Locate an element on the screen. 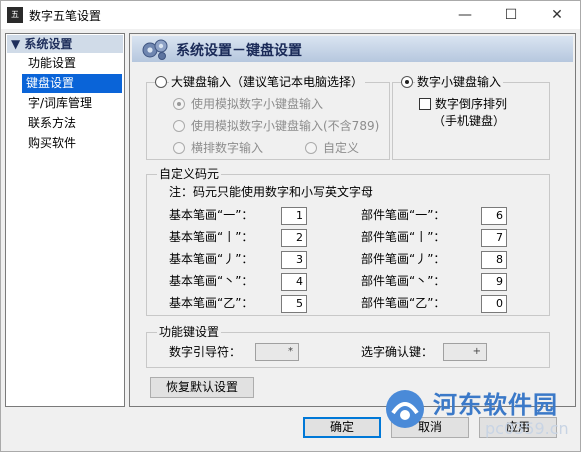  simulated-numpad-label: 使用模拟数字小键盘输入 is located at coordinates (257, 104).